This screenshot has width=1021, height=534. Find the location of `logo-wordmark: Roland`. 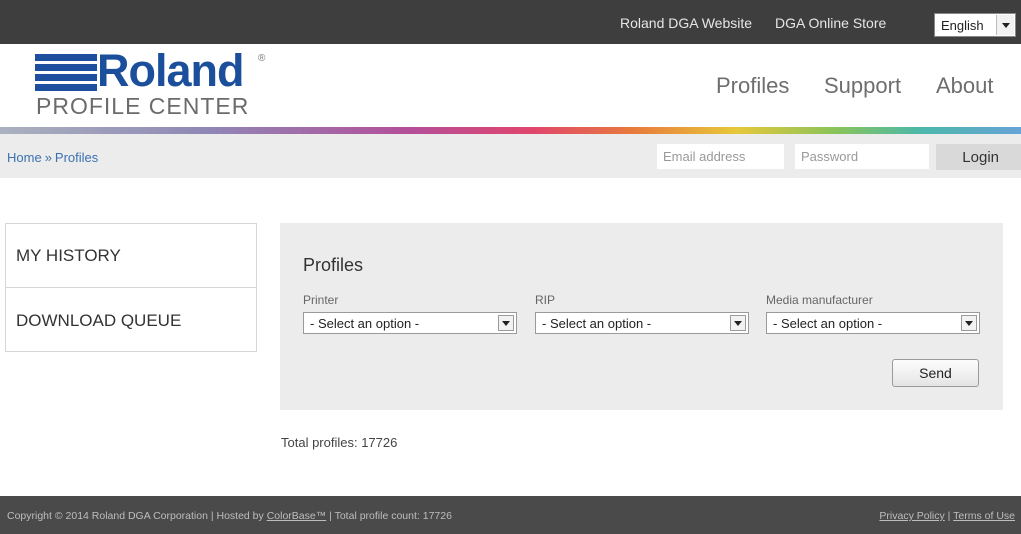

logo-wordmark: Roland is located at coordinates (170, 70).